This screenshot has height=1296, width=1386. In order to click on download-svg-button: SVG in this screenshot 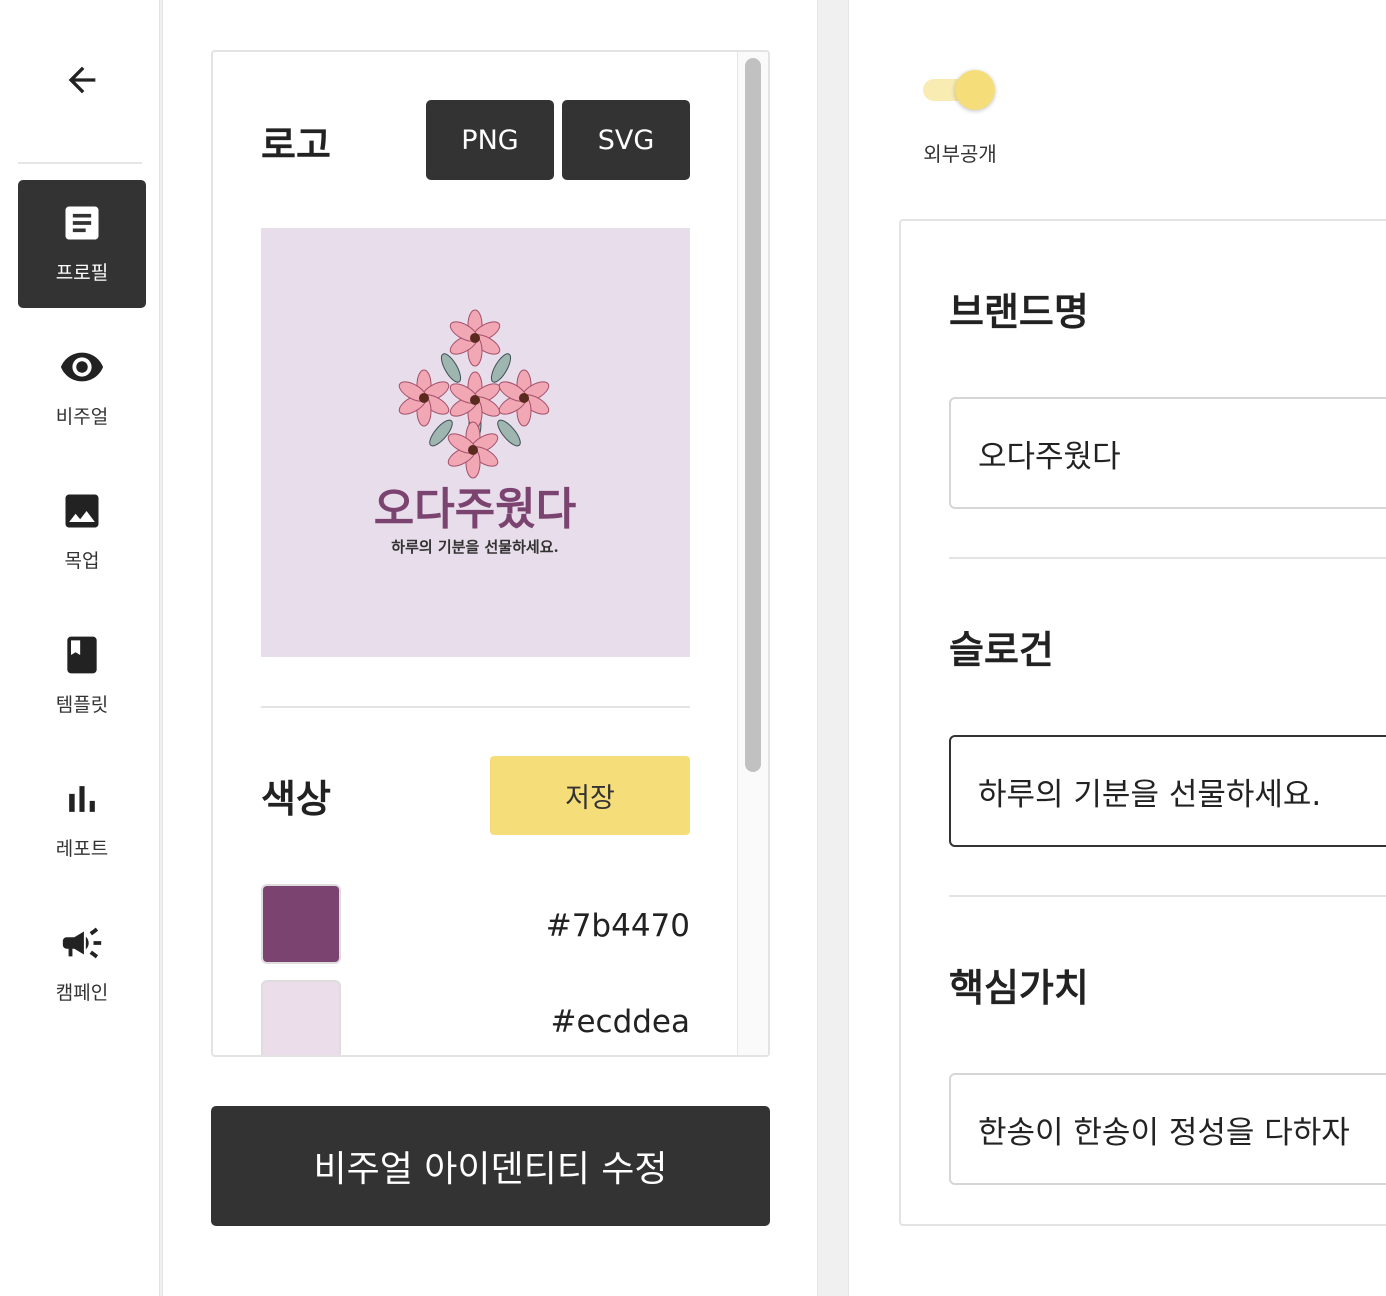, I will do `click(626, 140)`.